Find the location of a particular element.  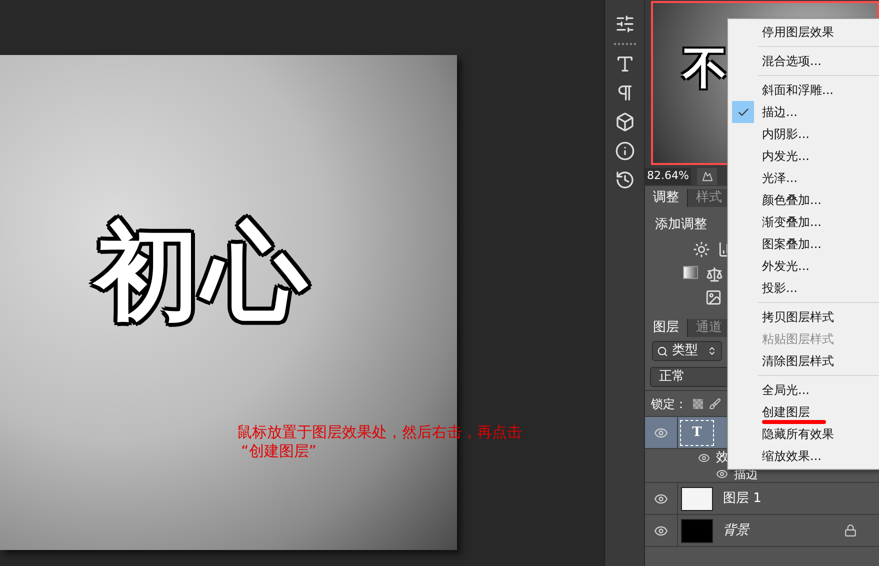

sliders-icon is located at coordinates (624, 24).